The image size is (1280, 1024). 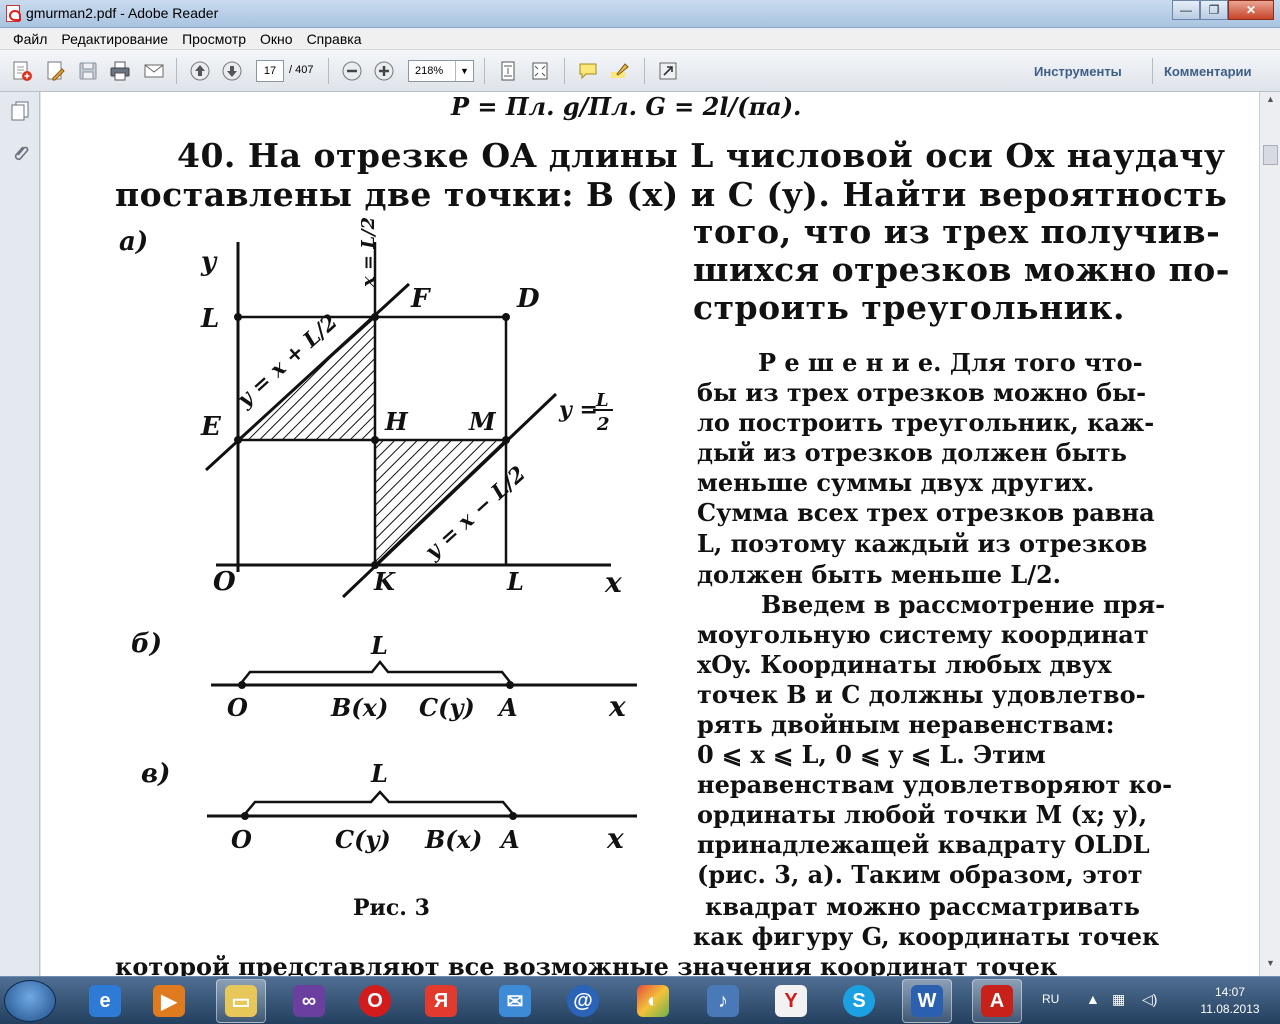 What do you see at coordinates (1149, 999) in the screenshot?
I see `volume-icon: ◁)` at bounding box center [1149, 999].